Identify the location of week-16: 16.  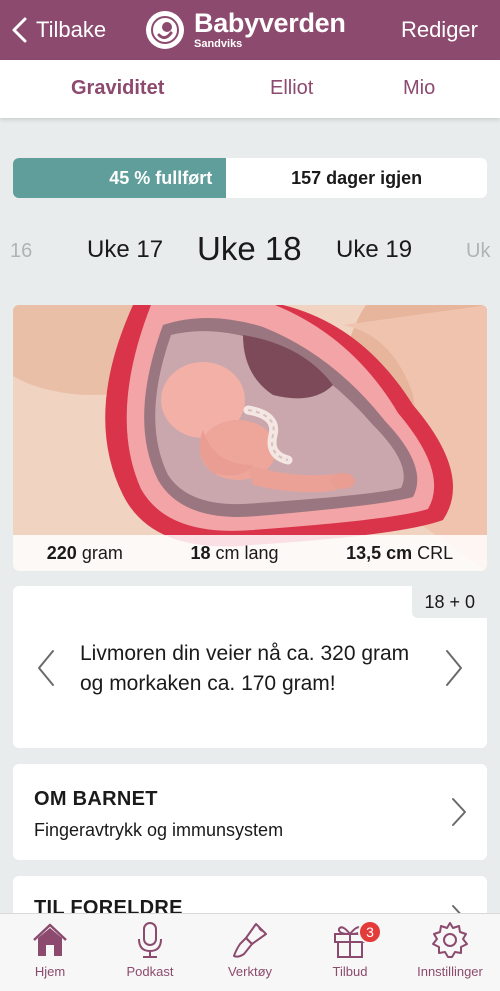
(21, 251).